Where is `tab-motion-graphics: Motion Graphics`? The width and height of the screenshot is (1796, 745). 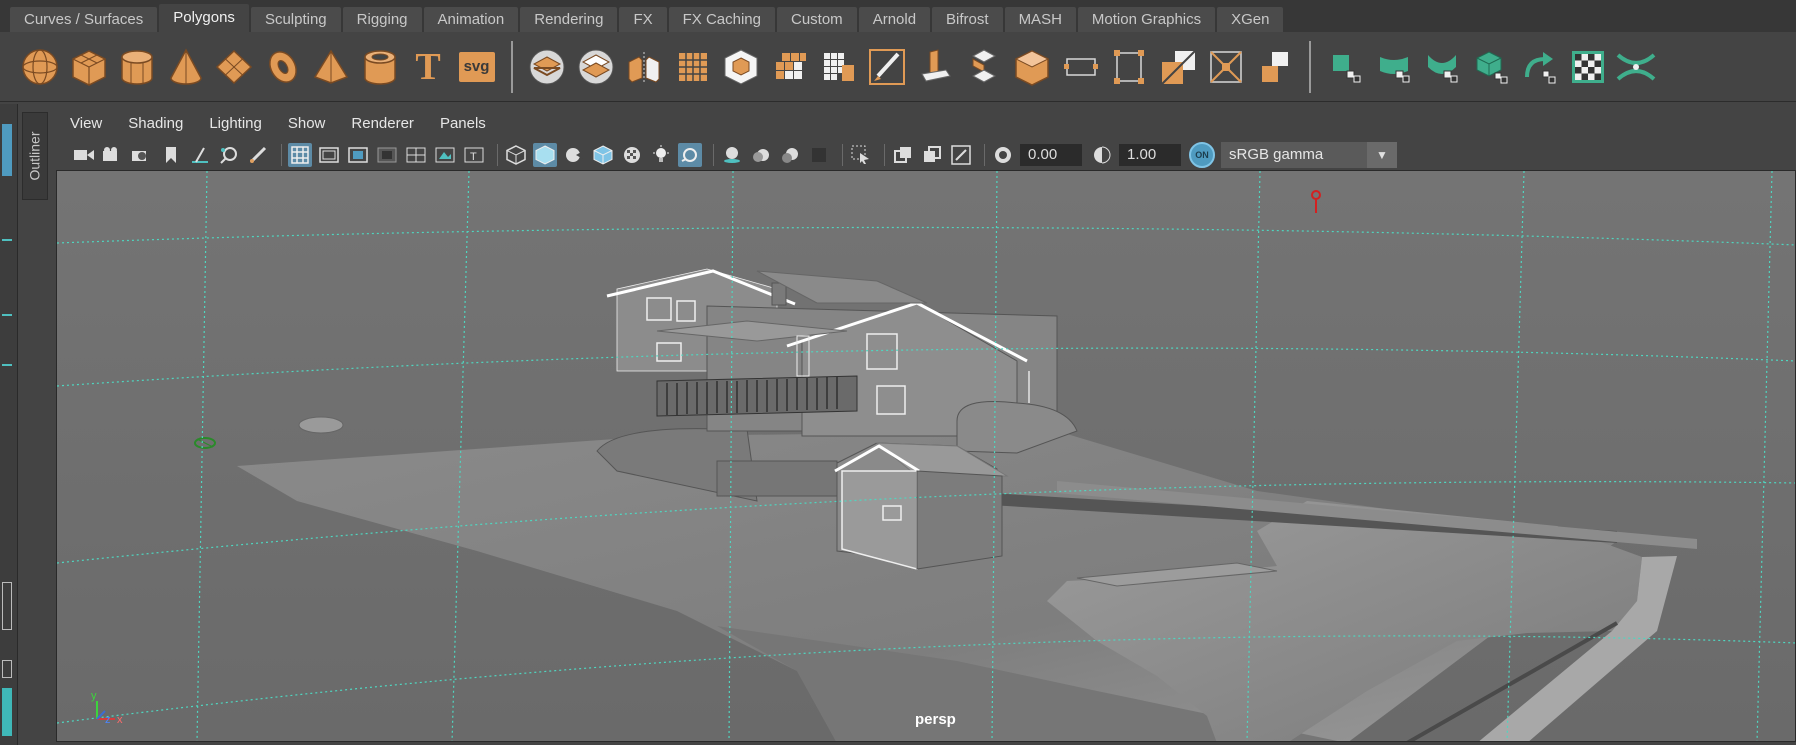 tab-motion-graphics: Motion Graphics is located at coordinates (1146, 19).